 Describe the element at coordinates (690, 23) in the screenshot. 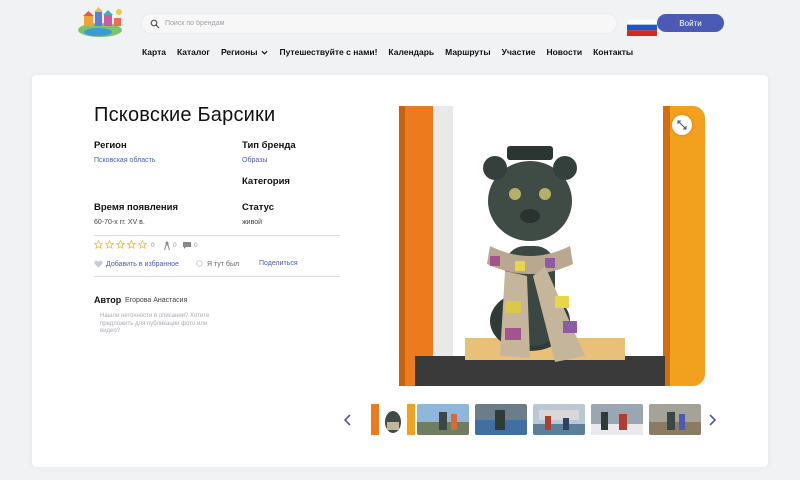

I see `login-button: Войти` at that location.